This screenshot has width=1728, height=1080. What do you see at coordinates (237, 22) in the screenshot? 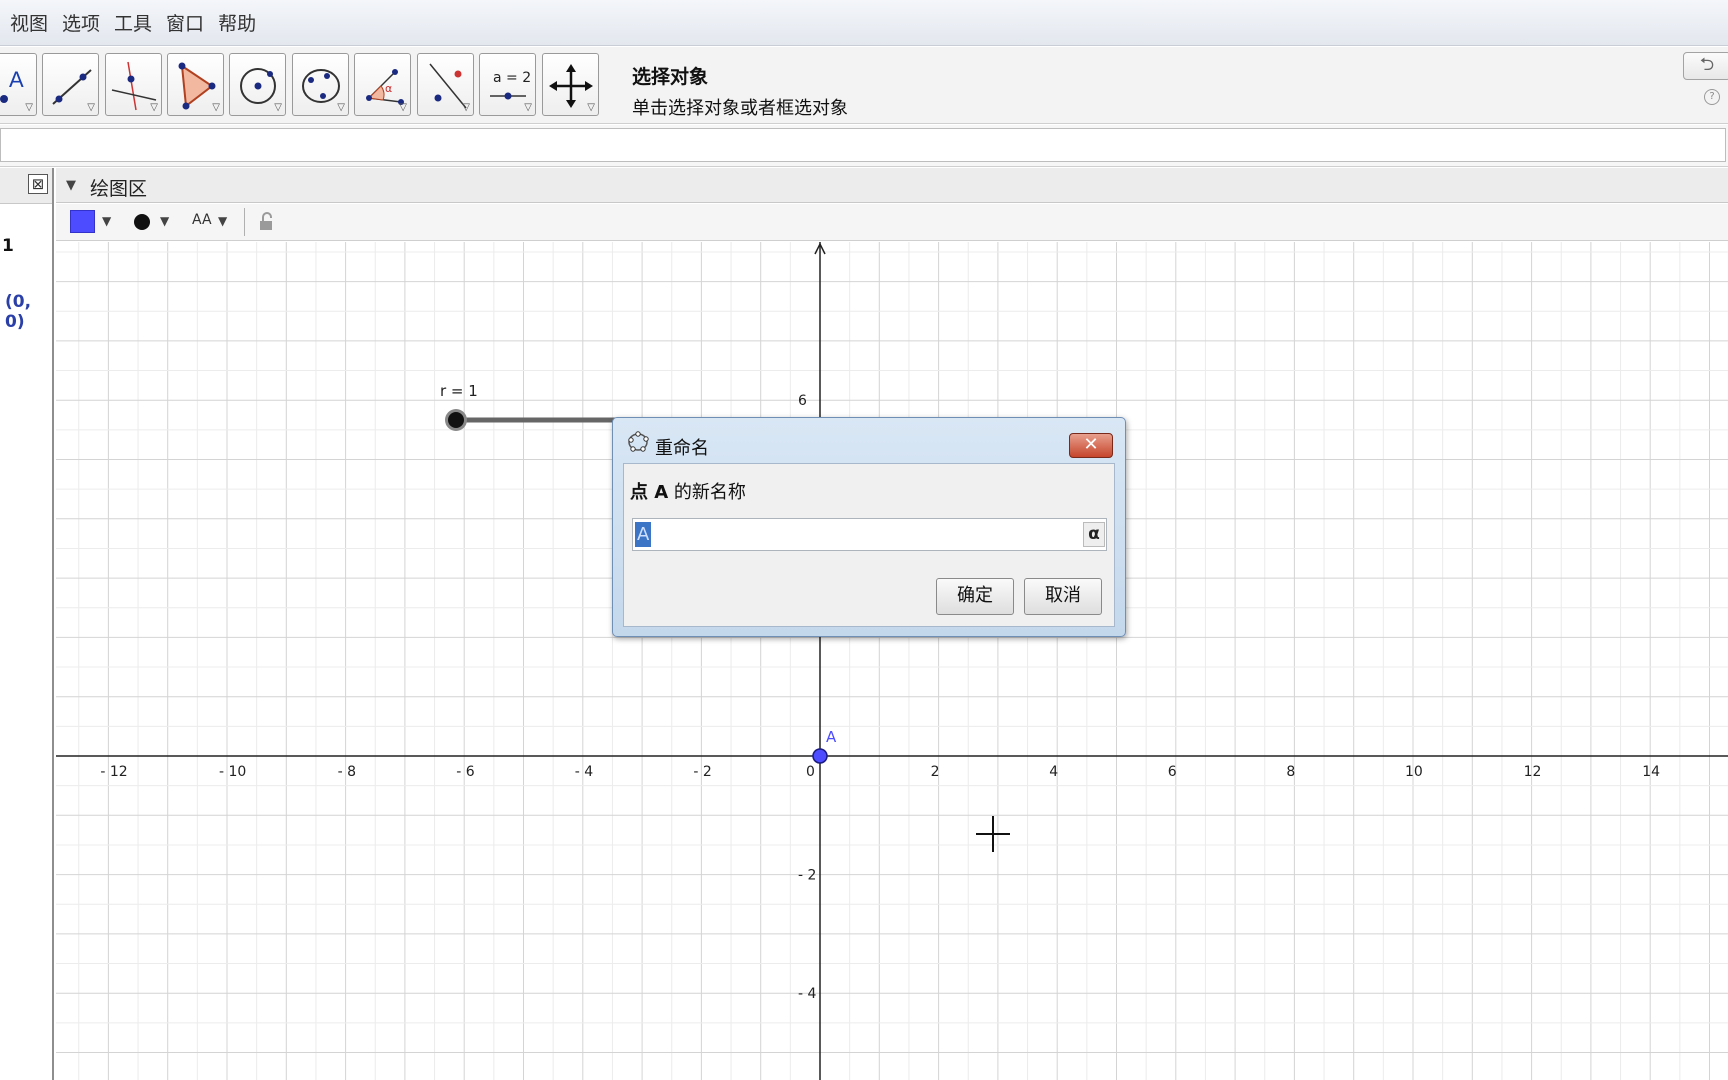
I see `menu-help: 帮助` at bounding box center [237, 22].